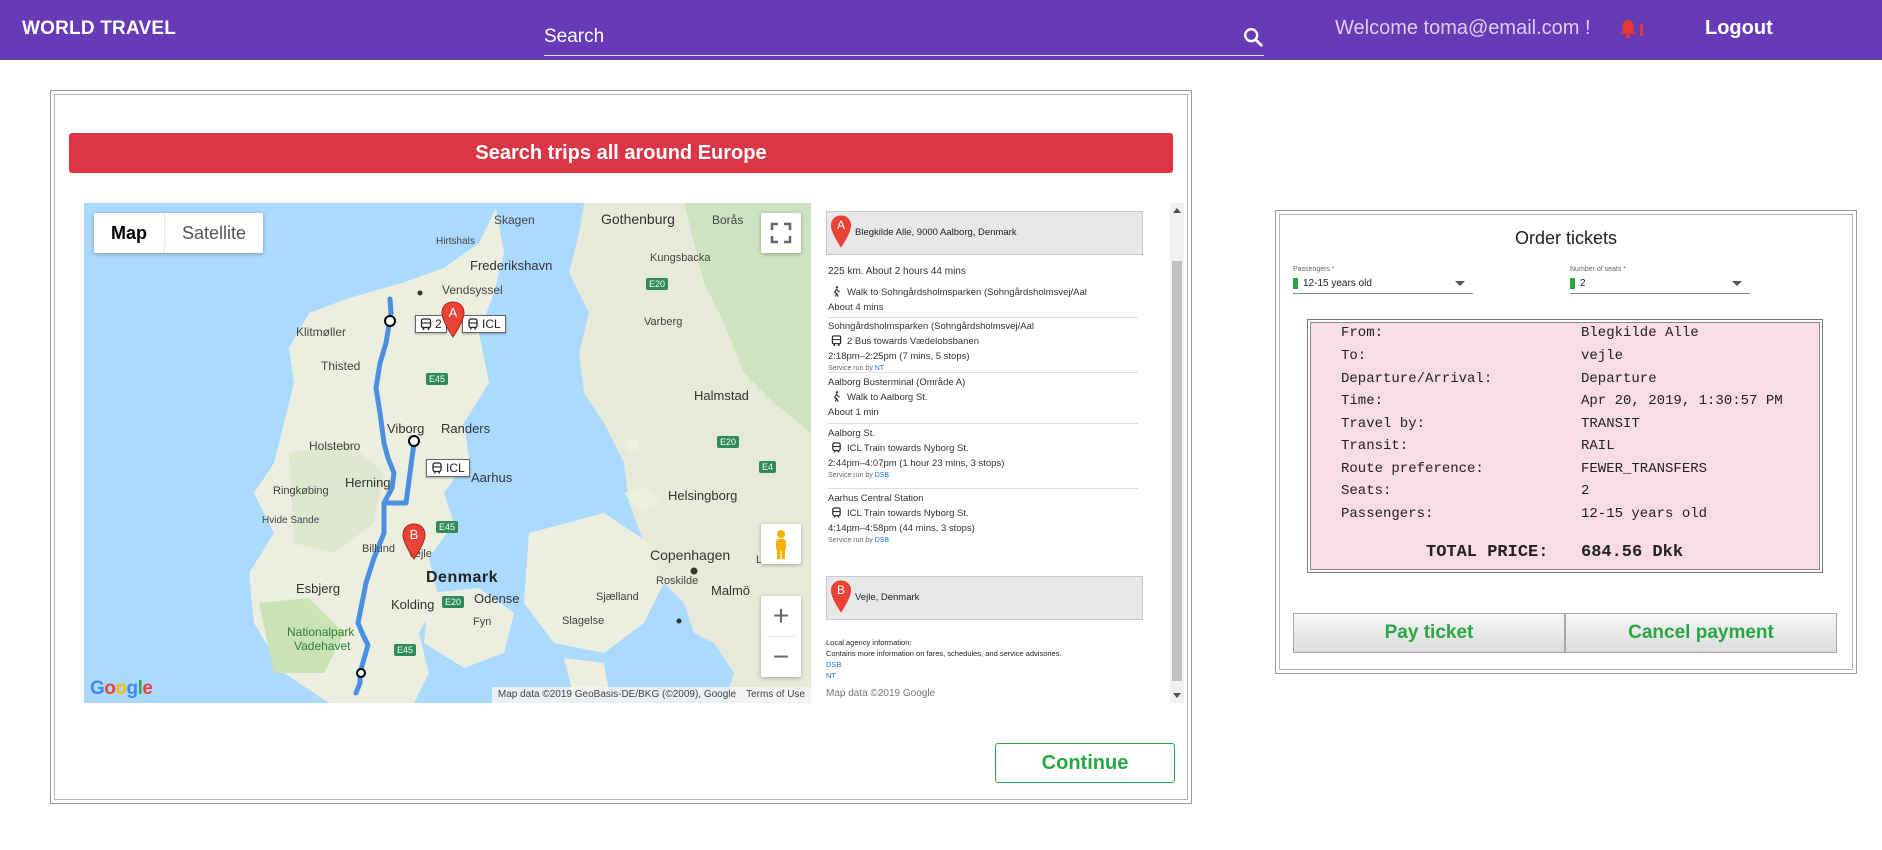  Describe the element at coordinates (1429, 633) in the screenshot. I see `pay-ticket-button: Pay ticket` at that location.